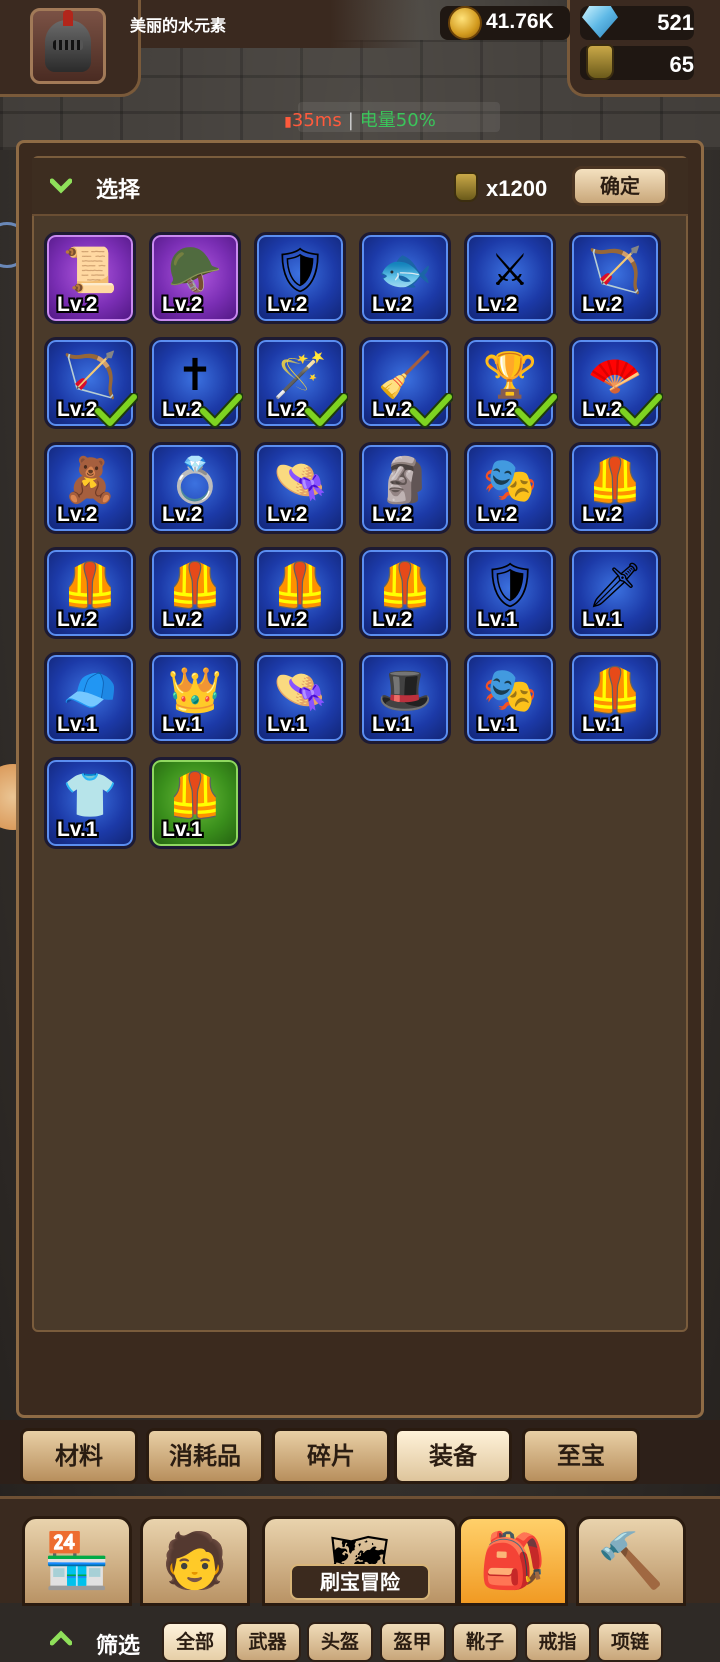 This screenshot has width=720, height=1662. I want to click on item-slot: 👑 Lv.1, so click(195, 698).